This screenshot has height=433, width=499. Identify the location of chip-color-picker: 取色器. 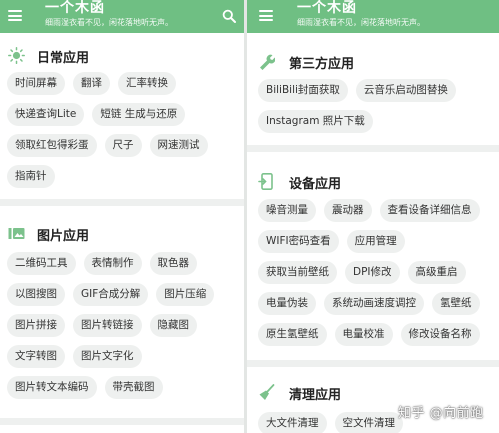
(173, 263).